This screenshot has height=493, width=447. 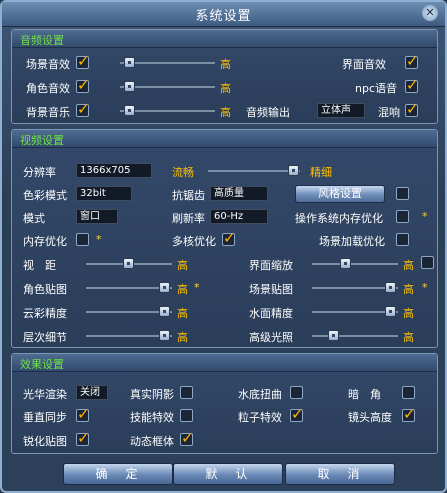 I want to click on refresh-rate-select: 60-Hz, so click(x=239, y=216).